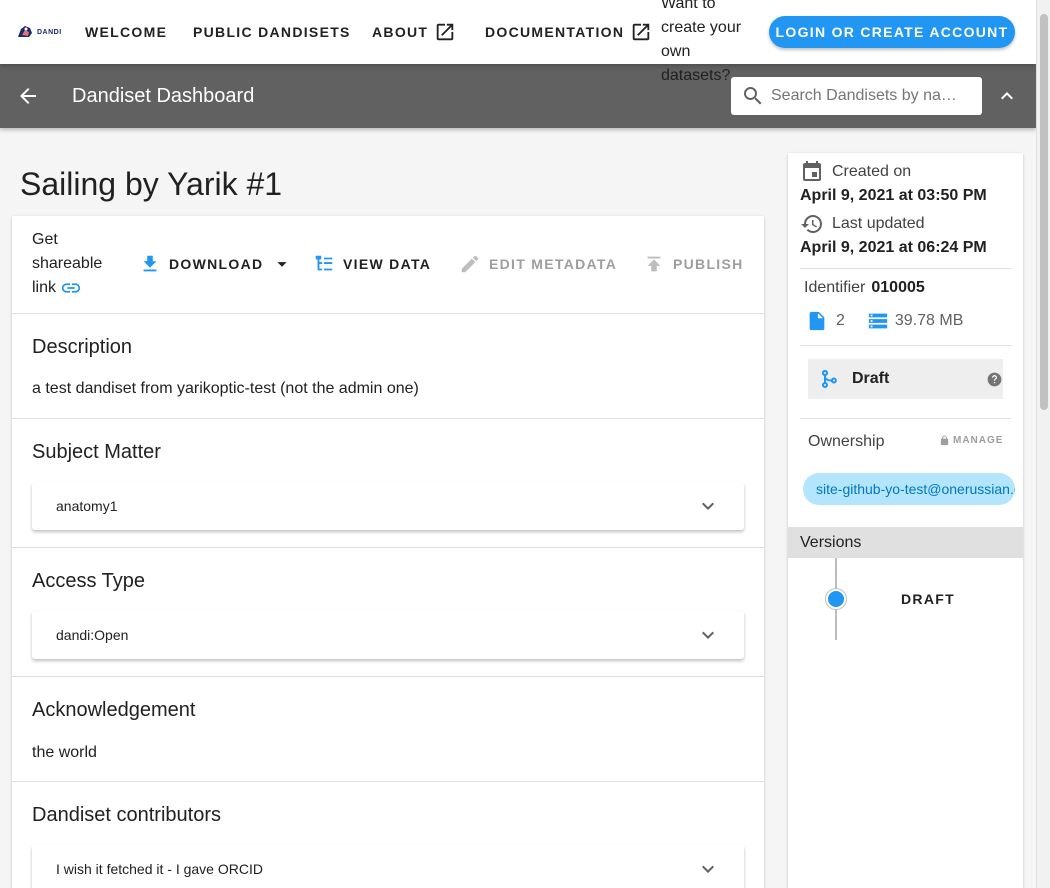 The width and height of the screenshot is (1050, 888). What do you see at coordinates (400, 32) in the screenshot?
I see `nav-about-label: ABOUT` at bounding box center [400, 32].